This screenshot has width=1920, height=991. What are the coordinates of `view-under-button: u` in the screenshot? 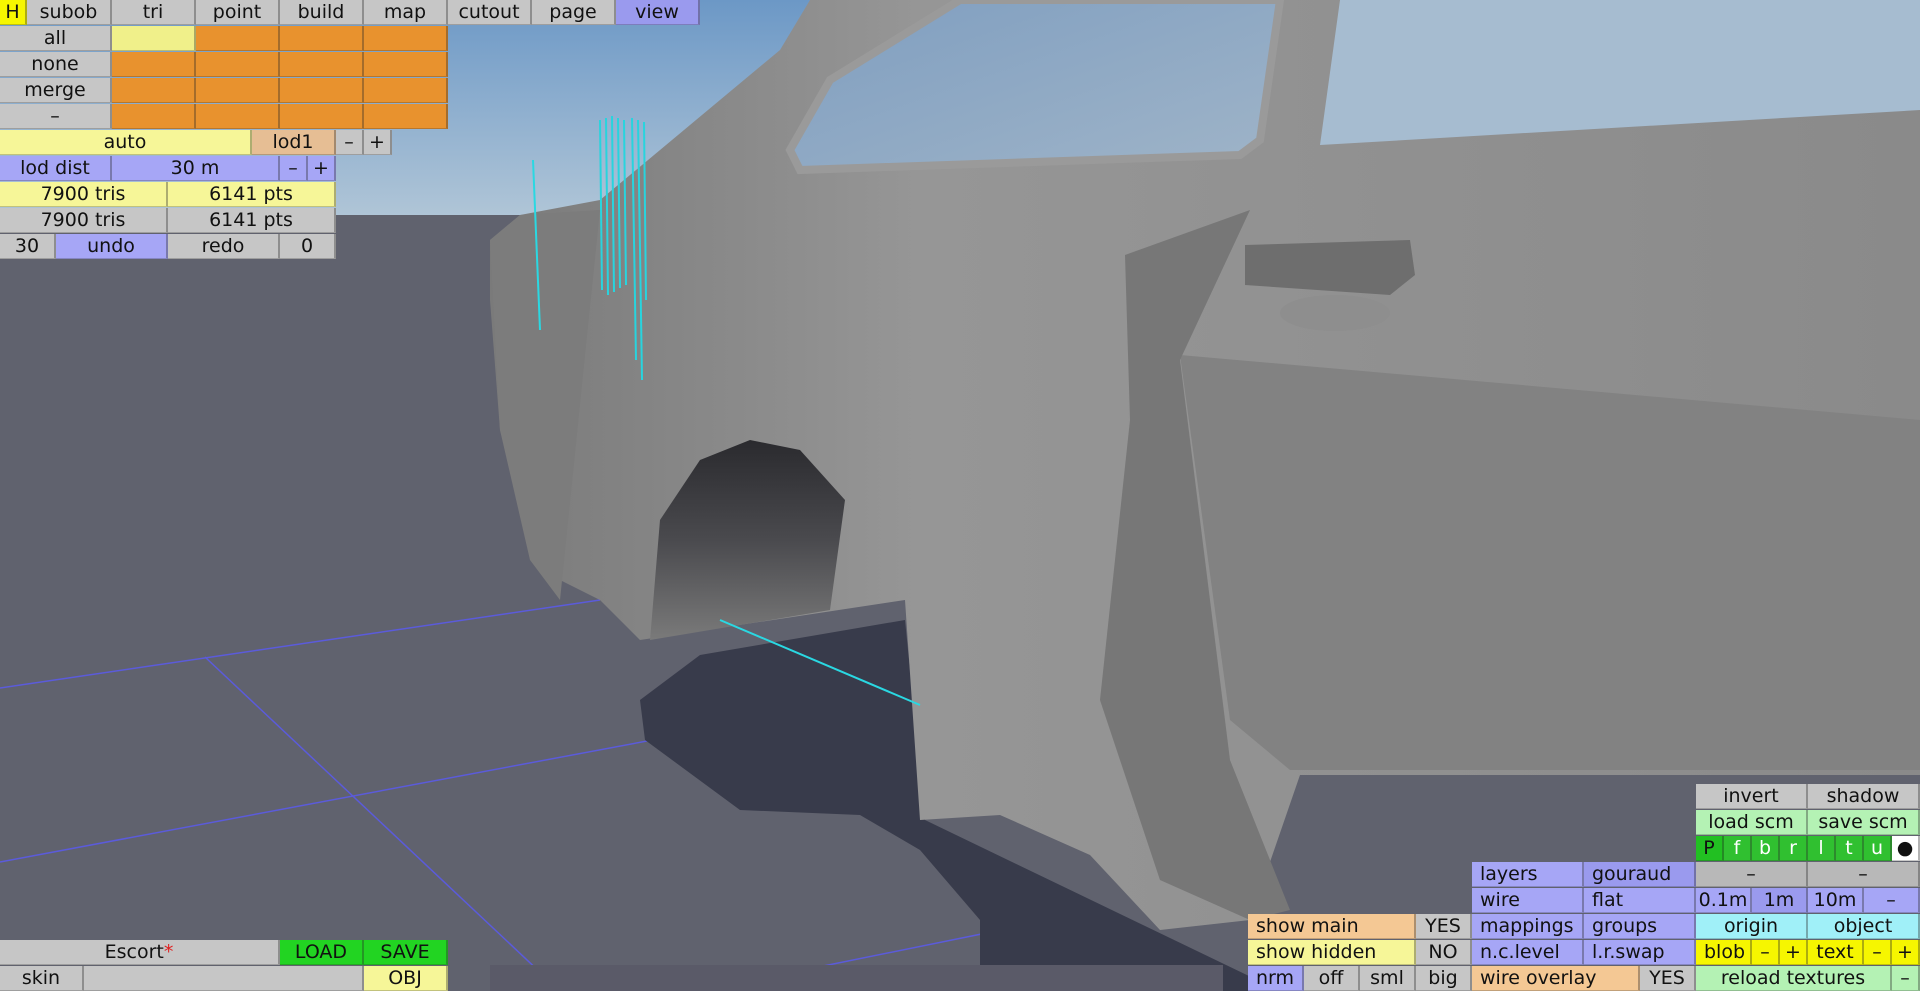 It's located at (1878, 848).